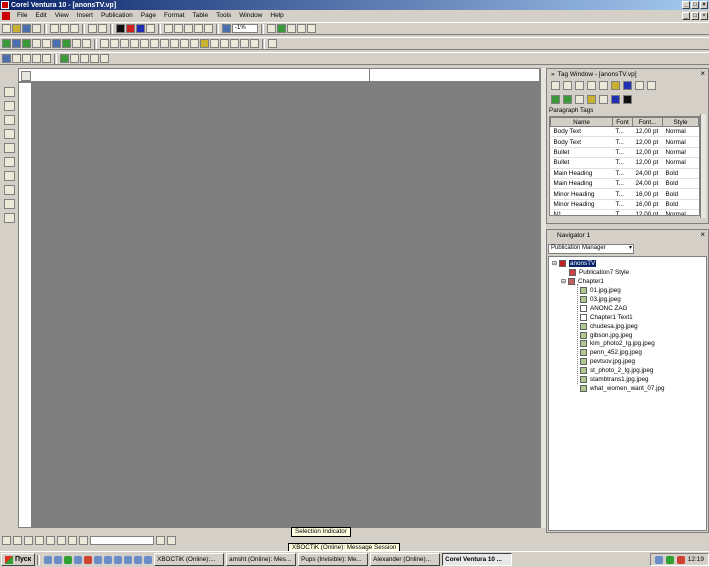  What do you see at coordinates (622, 388) in the screenshot?
I see `tree-item: what_women_want_07.jpg` at bounding box center [622, 388].